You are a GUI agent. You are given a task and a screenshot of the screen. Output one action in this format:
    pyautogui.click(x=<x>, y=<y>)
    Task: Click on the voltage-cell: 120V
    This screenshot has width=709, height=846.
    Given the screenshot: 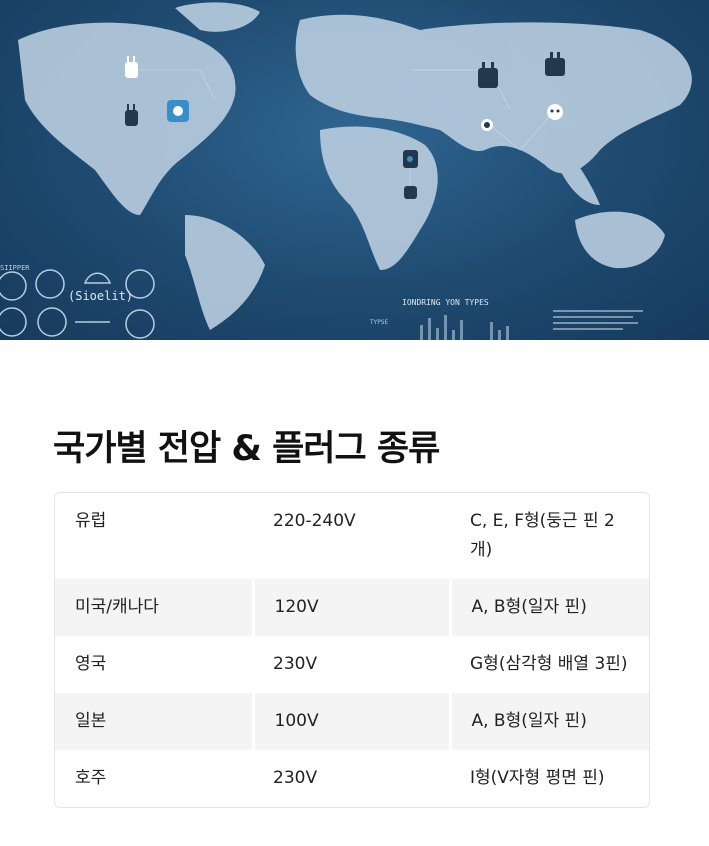 What is the action you would take?
    pyautogui.click(x=350, y=607)
    